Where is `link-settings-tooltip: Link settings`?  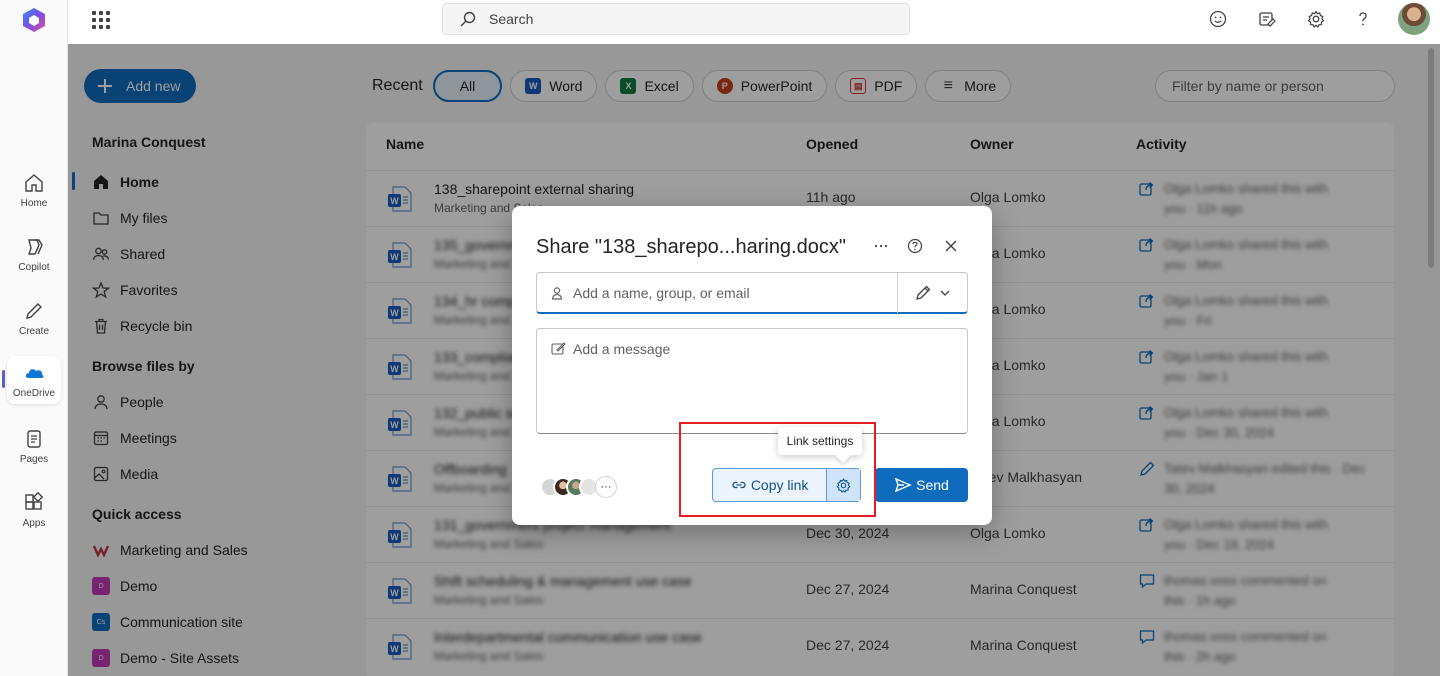 link-settings-tooltip: Link settings is located at coordinates (820, 441).